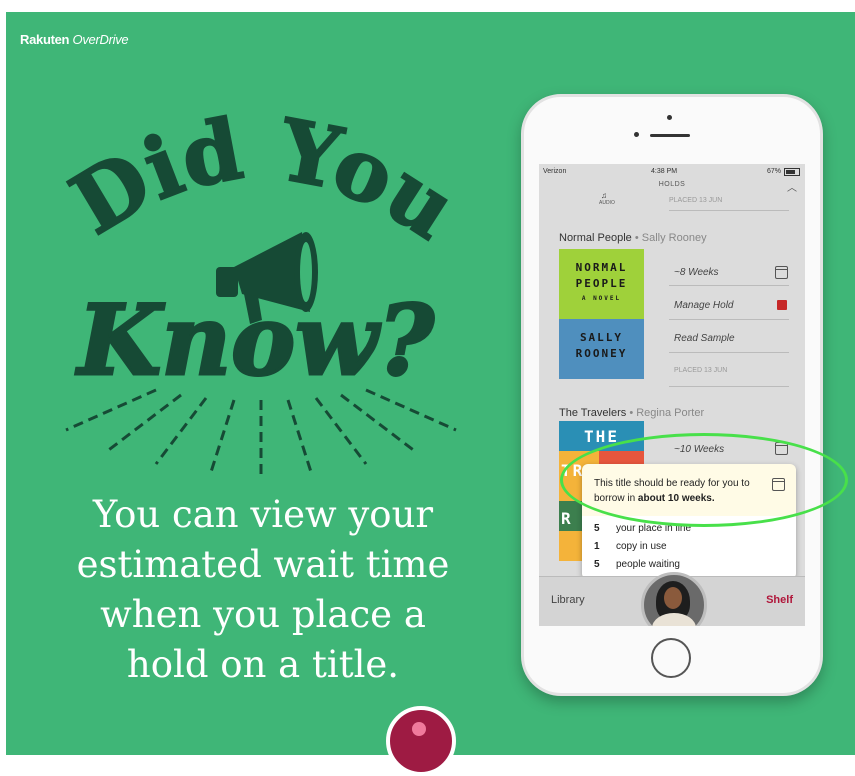  Describe the element at coordinates (568, 600) in the screenshot. I see `tab-library: Library` at that location.